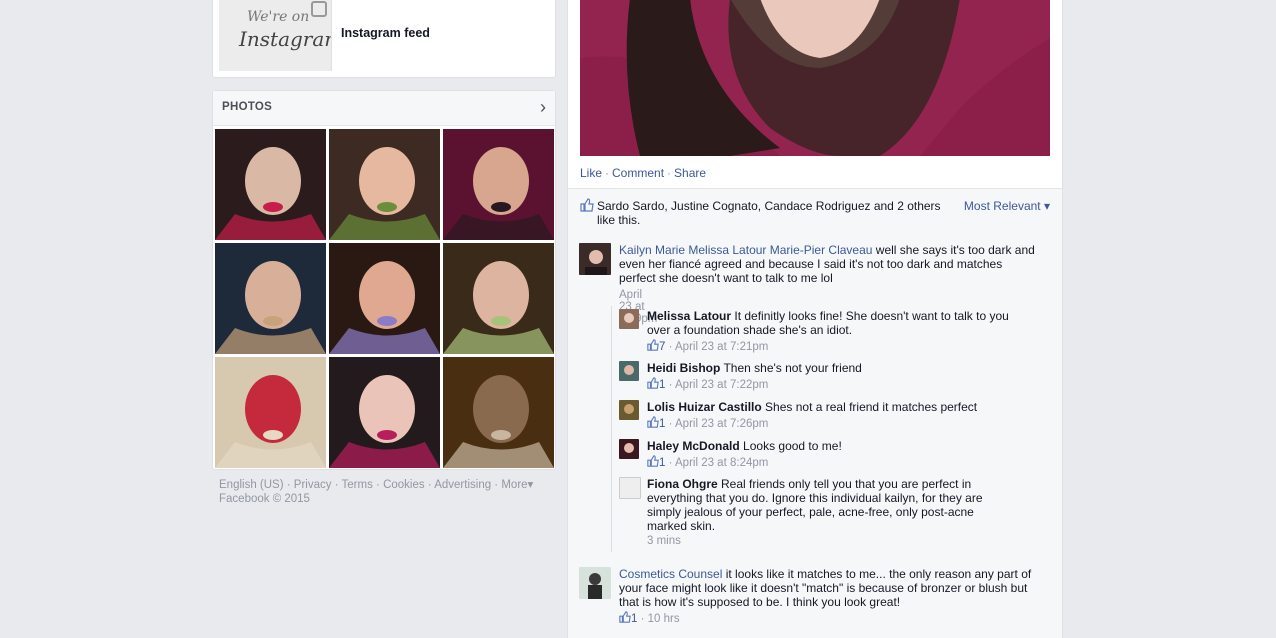  What do you see at coordinates (634, 619) in the screenshot?
I see `comment-like-count: 1` at bounding box center [634, 619].